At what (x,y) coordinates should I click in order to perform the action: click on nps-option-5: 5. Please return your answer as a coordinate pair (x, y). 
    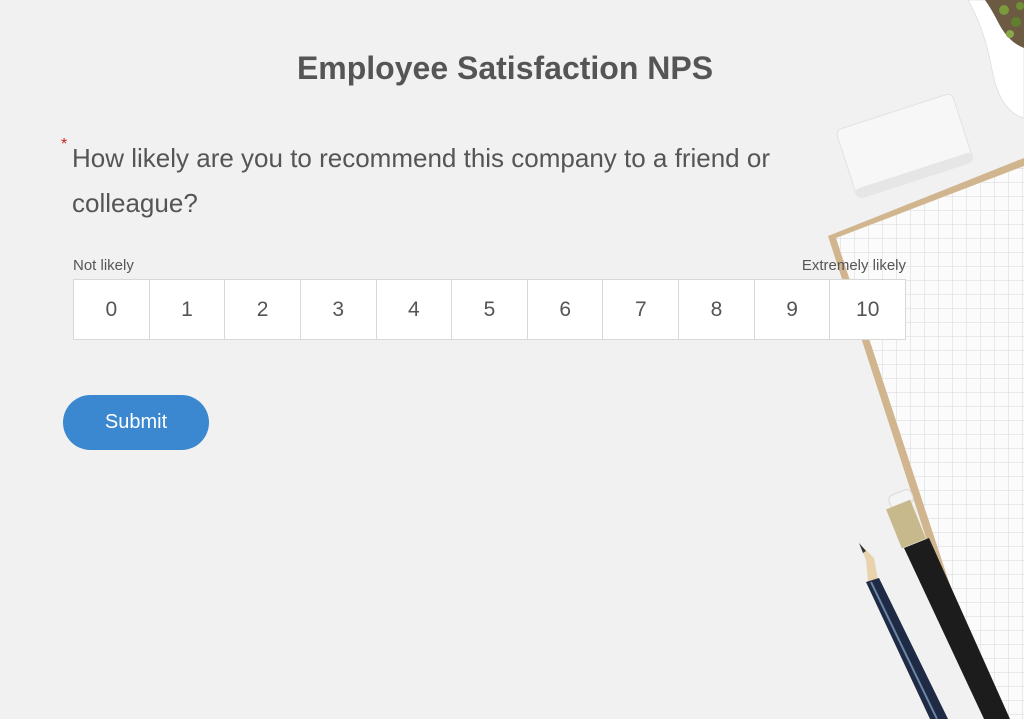
    Looking at the image, I should click on (489, 309).